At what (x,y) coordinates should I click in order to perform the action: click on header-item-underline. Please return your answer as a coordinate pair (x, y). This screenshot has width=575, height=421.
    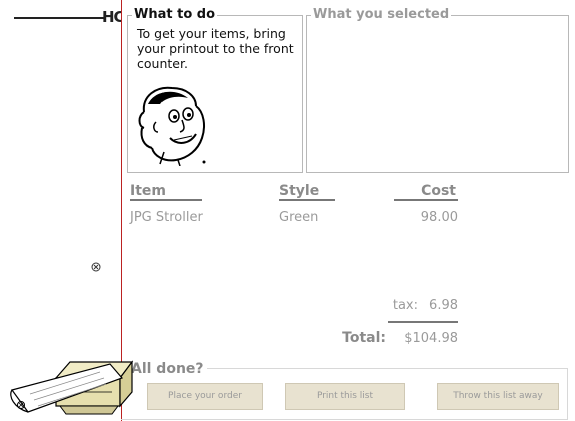
    Looking at the image, I should click on (166, 200).